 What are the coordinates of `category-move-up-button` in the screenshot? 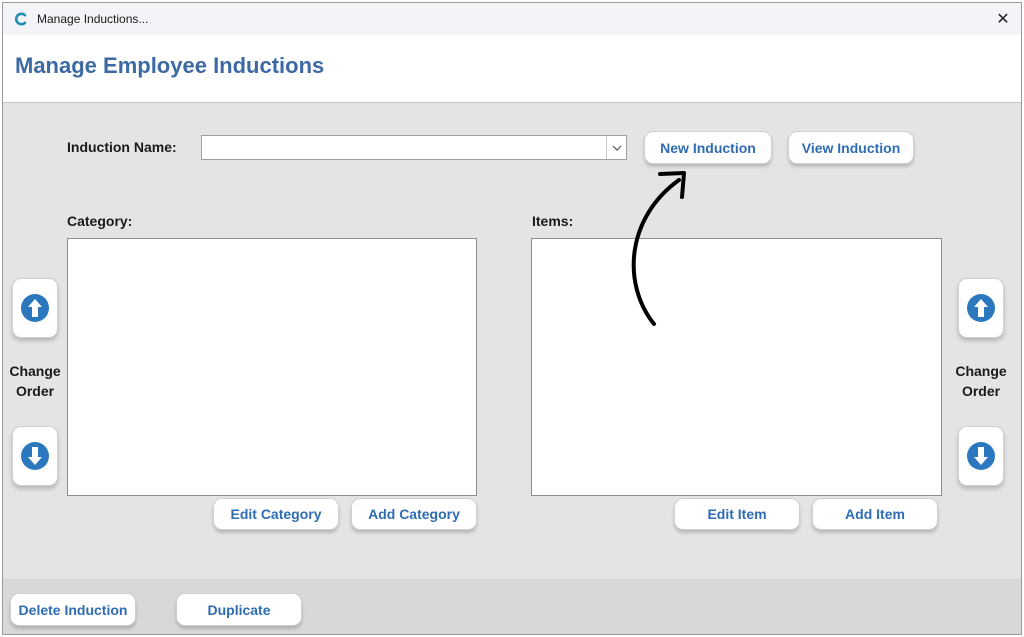 It's located at (35, 308).